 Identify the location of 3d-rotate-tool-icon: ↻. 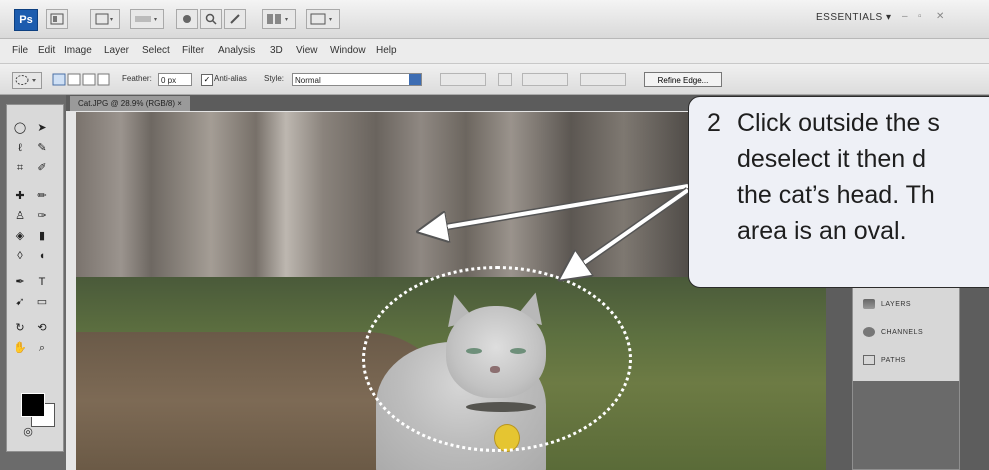
(20, 328).